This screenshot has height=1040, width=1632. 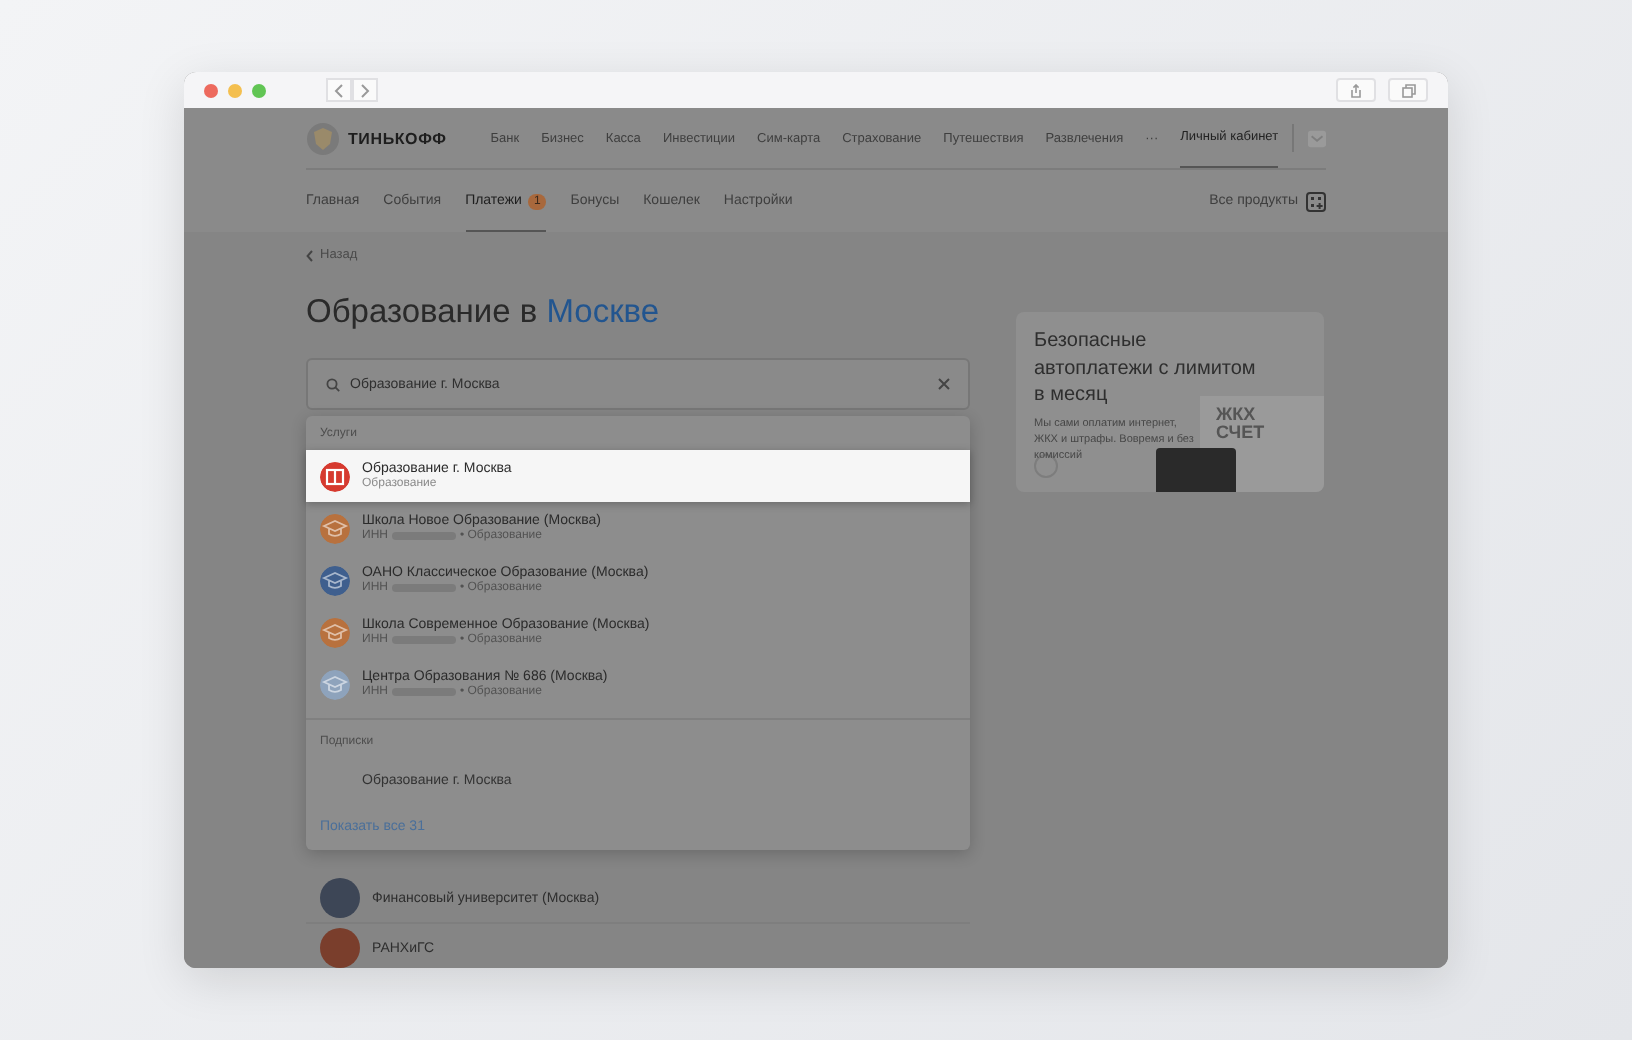 What do you see at coordinates (333, 384) in the screenshot?
I see `search-icon` at bounding box center [333, 384].